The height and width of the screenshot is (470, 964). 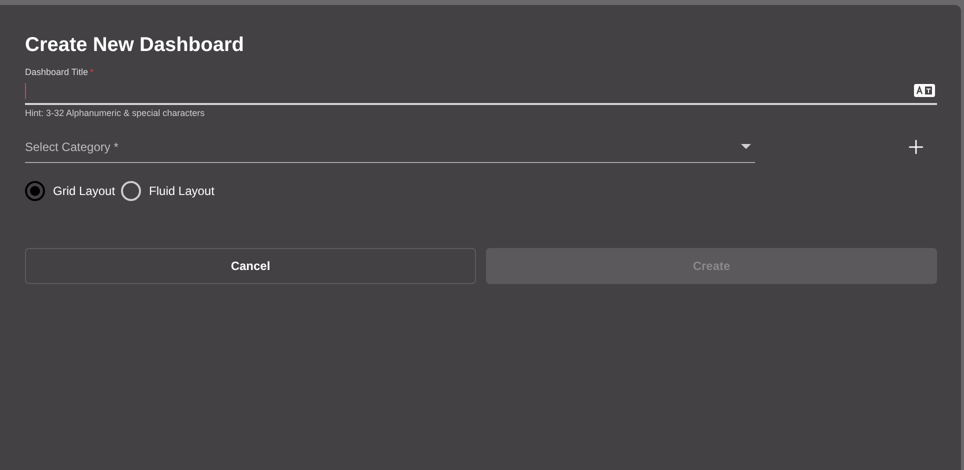 What do you see at coordinates (167, 191) in the screenshot?
I see `layout-radio: Fluid Layout` at bounding box center [167, 191].